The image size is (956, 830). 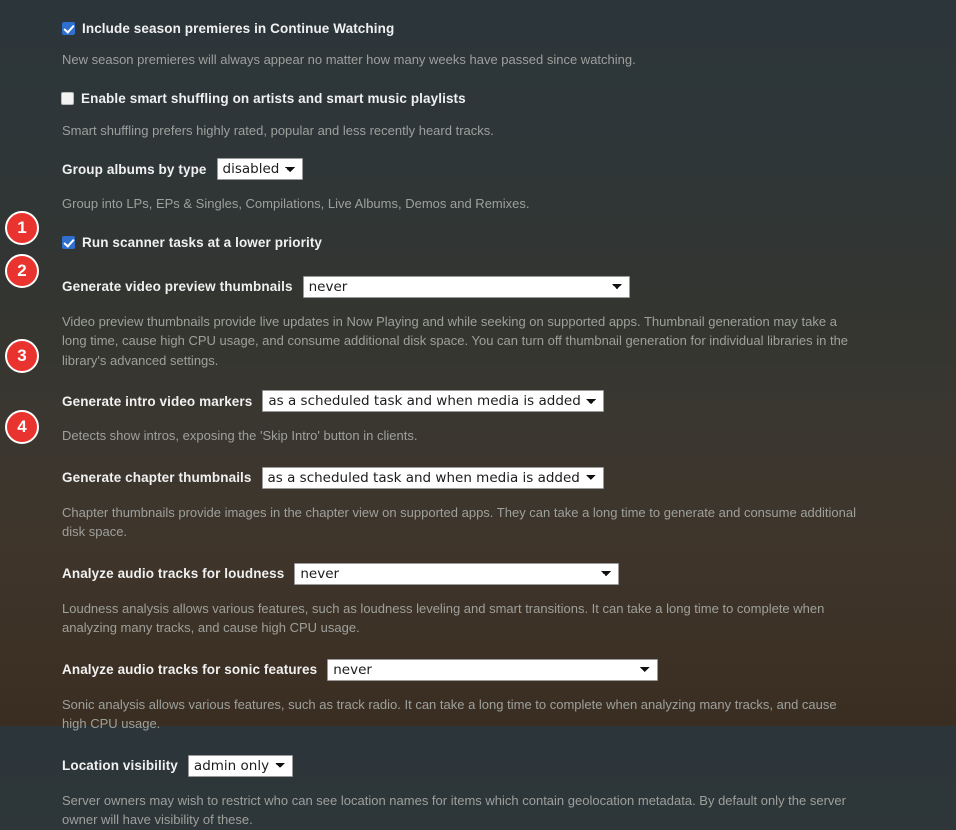 What do you see at coordinates (478, 766) in the screenshot?
I see `location-visibility-row: Location visibility admin only everyone` at bounding box center [478, 766].